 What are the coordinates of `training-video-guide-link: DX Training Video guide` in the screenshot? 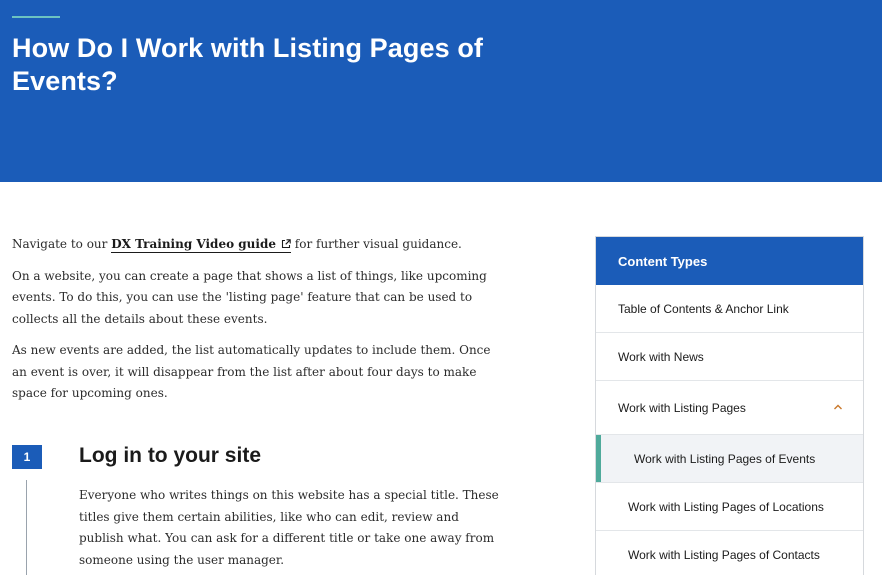 It's located at (201, 245).